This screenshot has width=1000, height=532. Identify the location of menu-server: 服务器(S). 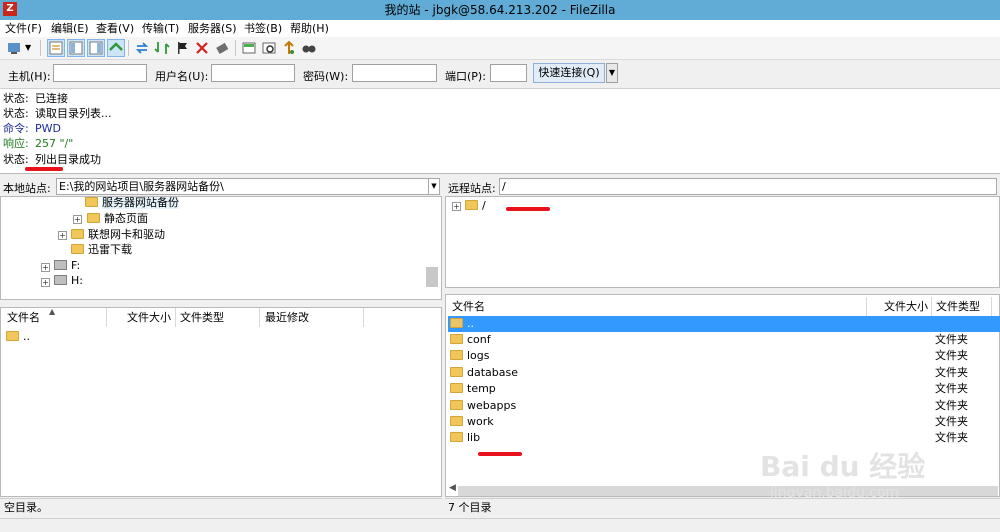
(212, 28).